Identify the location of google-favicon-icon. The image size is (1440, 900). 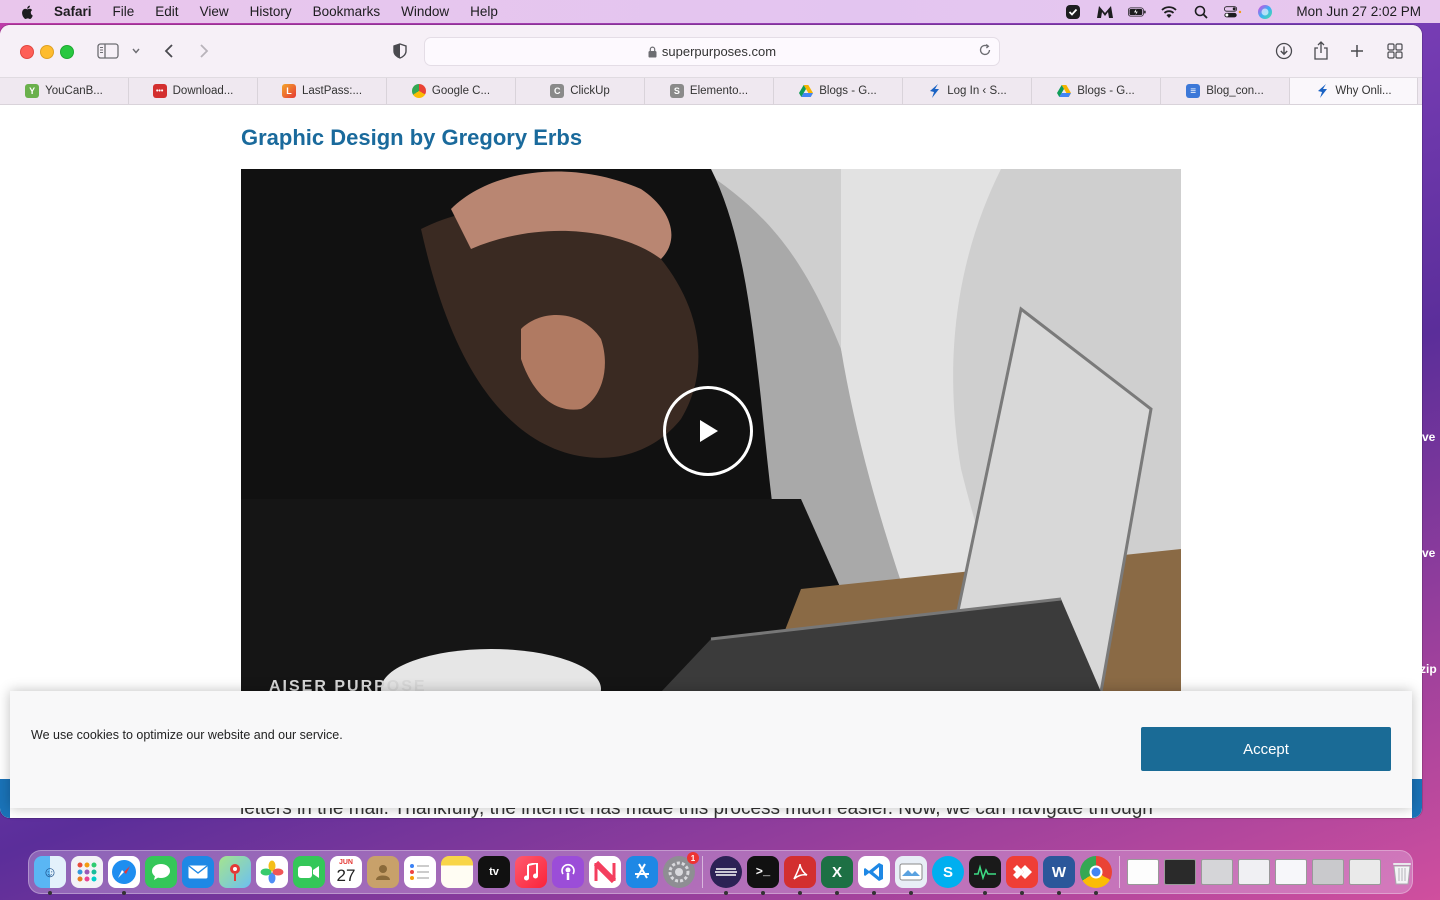
(418, 91).